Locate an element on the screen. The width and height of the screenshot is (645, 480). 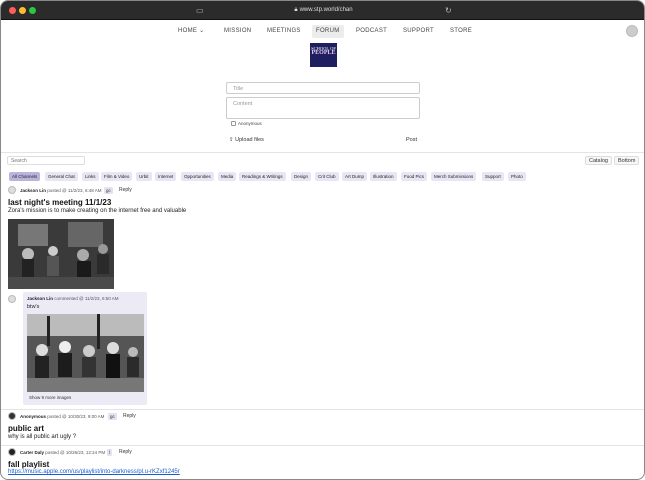
post-meta: Carter Daly posted @ 10/26/23, 12:24 PM is located at coordinates (63, 452).